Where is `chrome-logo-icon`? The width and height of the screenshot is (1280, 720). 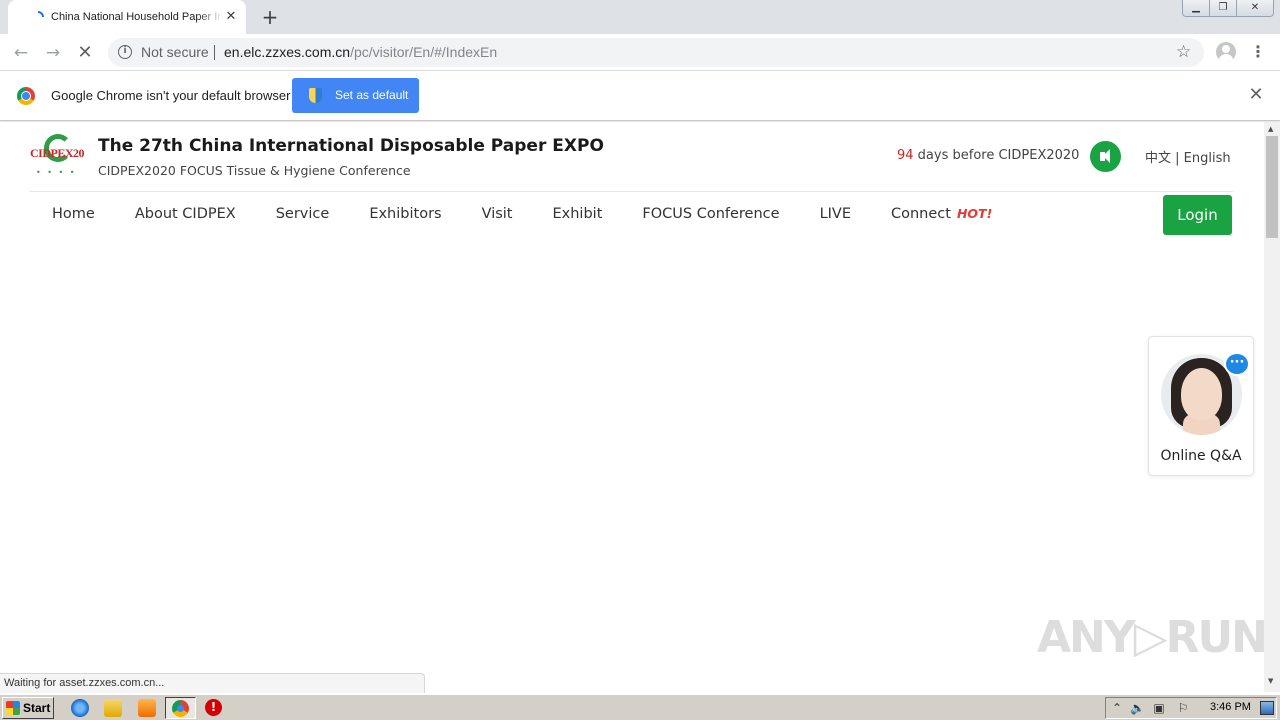 chrome-logo-icon is located at coordinates (26, 96).